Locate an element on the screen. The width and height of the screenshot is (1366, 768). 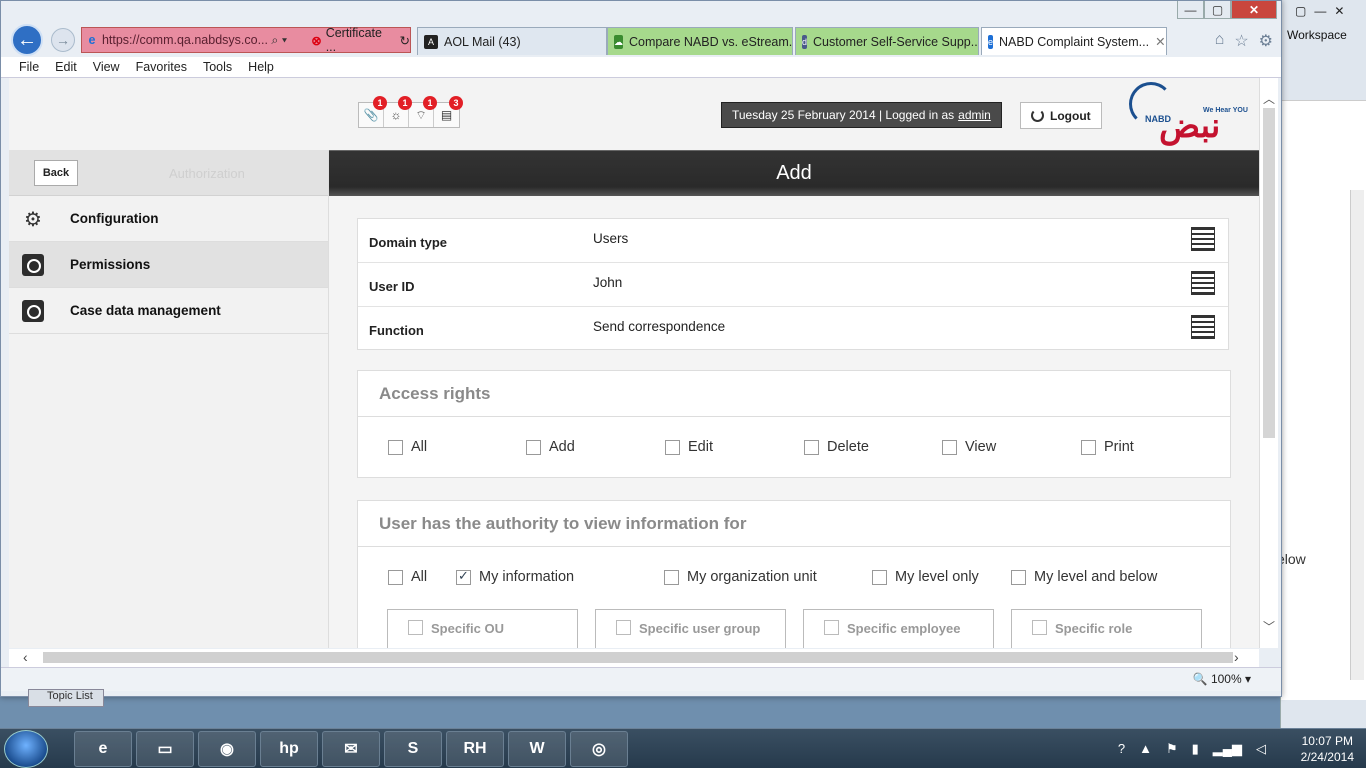
access-print-checkbox: Print is located at coordinates (1107, 447).